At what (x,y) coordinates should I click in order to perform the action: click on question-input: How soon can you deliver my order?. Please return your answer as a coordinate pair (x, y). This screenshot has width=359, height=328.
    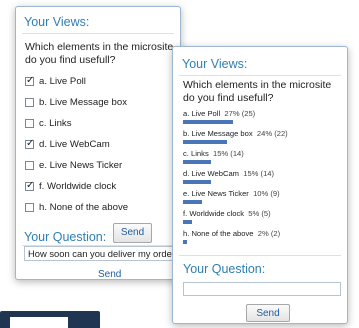
    Looking at the image, I should click on (101, 253).